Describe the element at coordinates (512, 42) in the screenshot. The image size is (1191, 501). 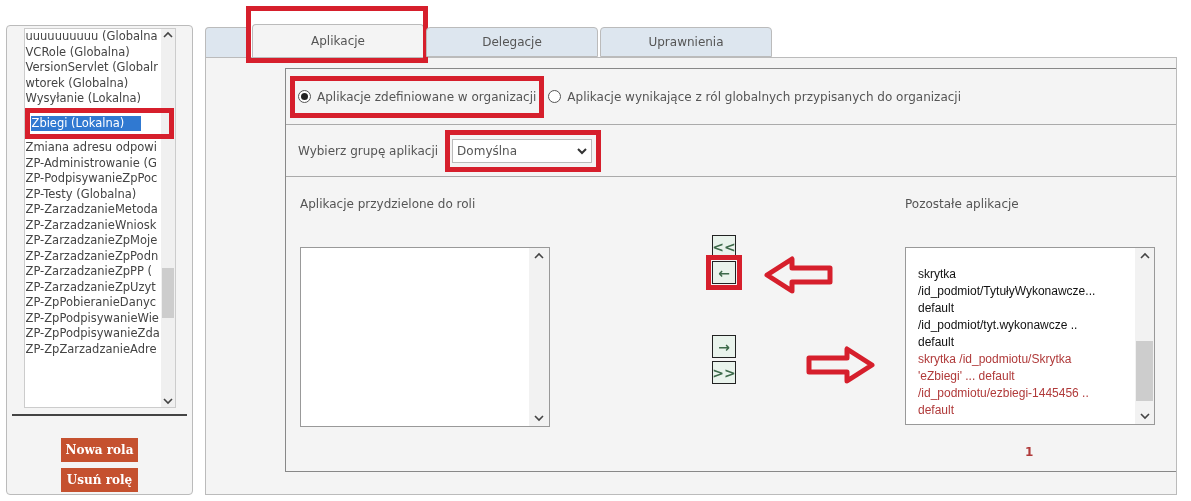
I see `tab: Delegacje` at that location.